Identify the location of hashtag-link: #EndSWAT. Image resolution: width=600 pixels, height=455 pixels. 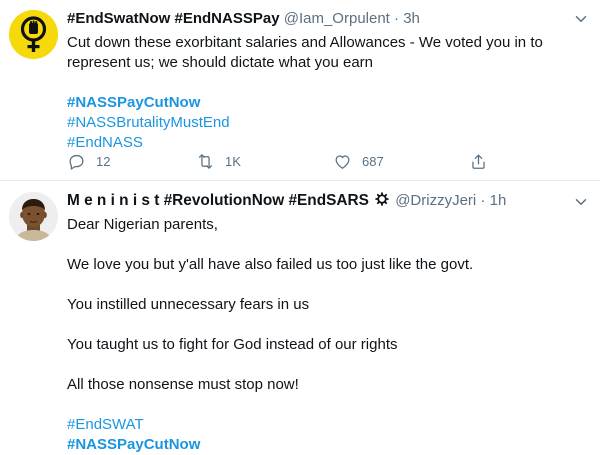
(327, 425).